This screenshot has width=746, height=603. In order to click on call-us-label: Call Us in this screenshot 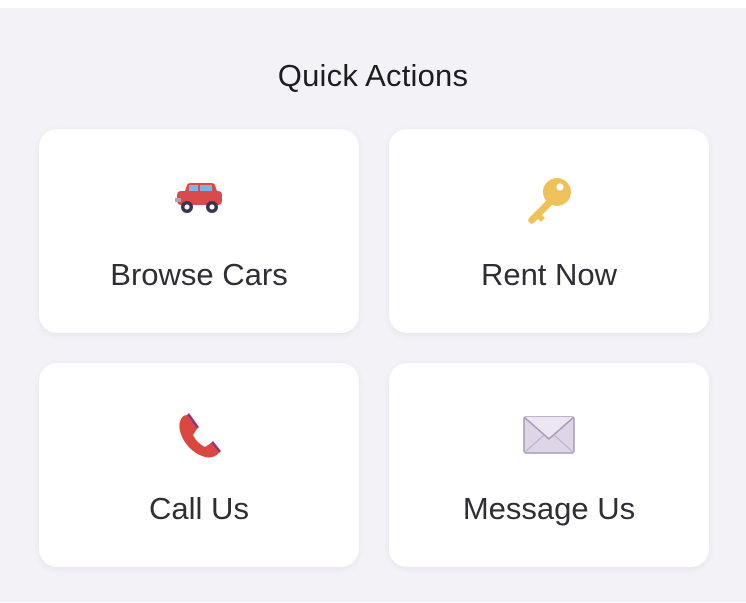, I will do `click(199, 508)`.